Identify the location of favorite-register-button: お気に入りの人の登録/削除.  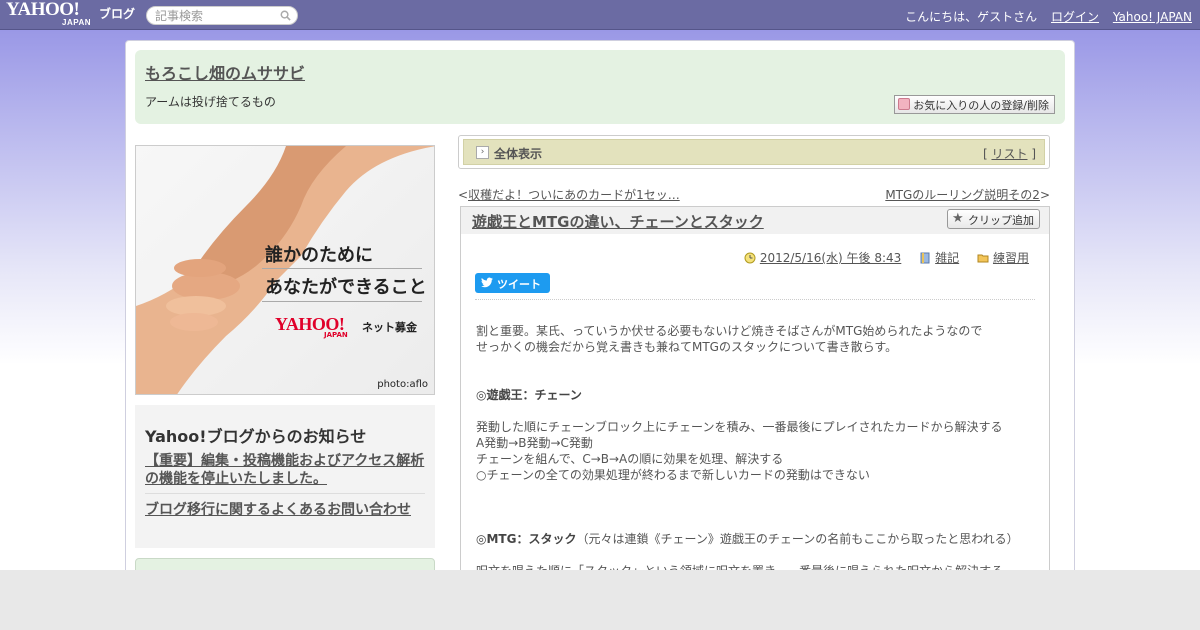
(974, 104).